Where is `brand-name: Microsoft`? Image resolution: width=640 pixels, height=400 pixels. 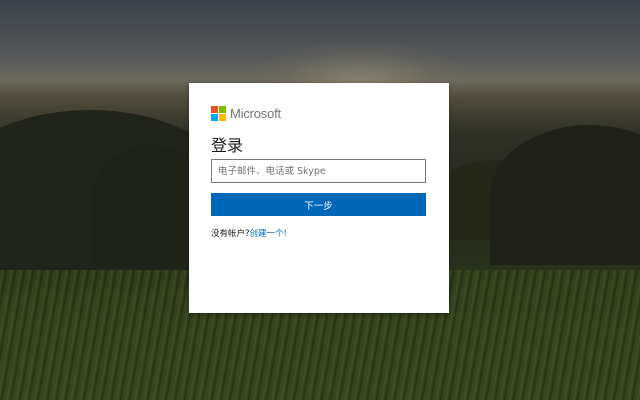 brand-name: Microsoft is located at coordinates (255, 113).